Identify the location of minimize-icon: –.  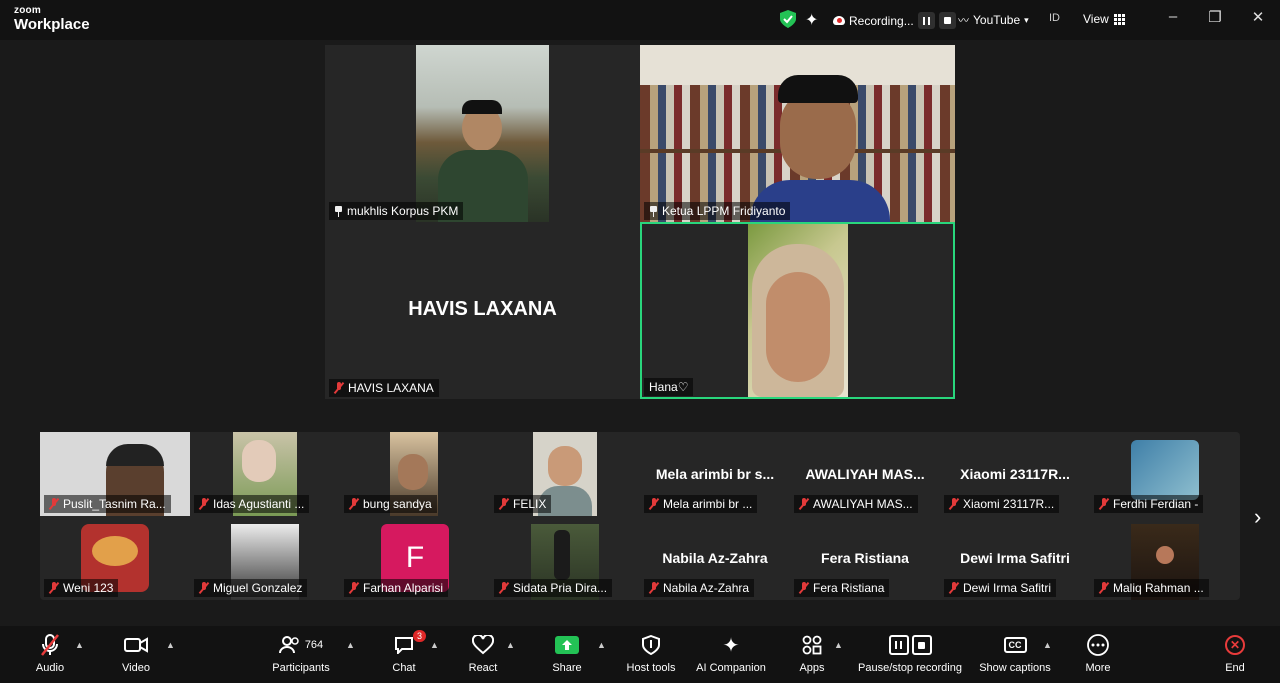
(1173, 16).